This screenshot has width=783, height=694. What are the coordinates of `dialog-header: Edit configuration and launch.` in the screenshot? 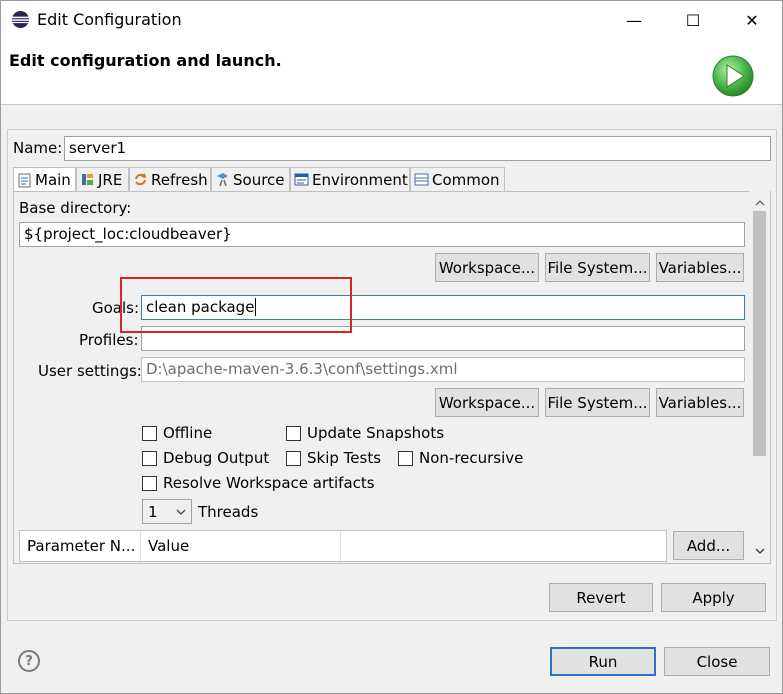 It's located at (391, 72).